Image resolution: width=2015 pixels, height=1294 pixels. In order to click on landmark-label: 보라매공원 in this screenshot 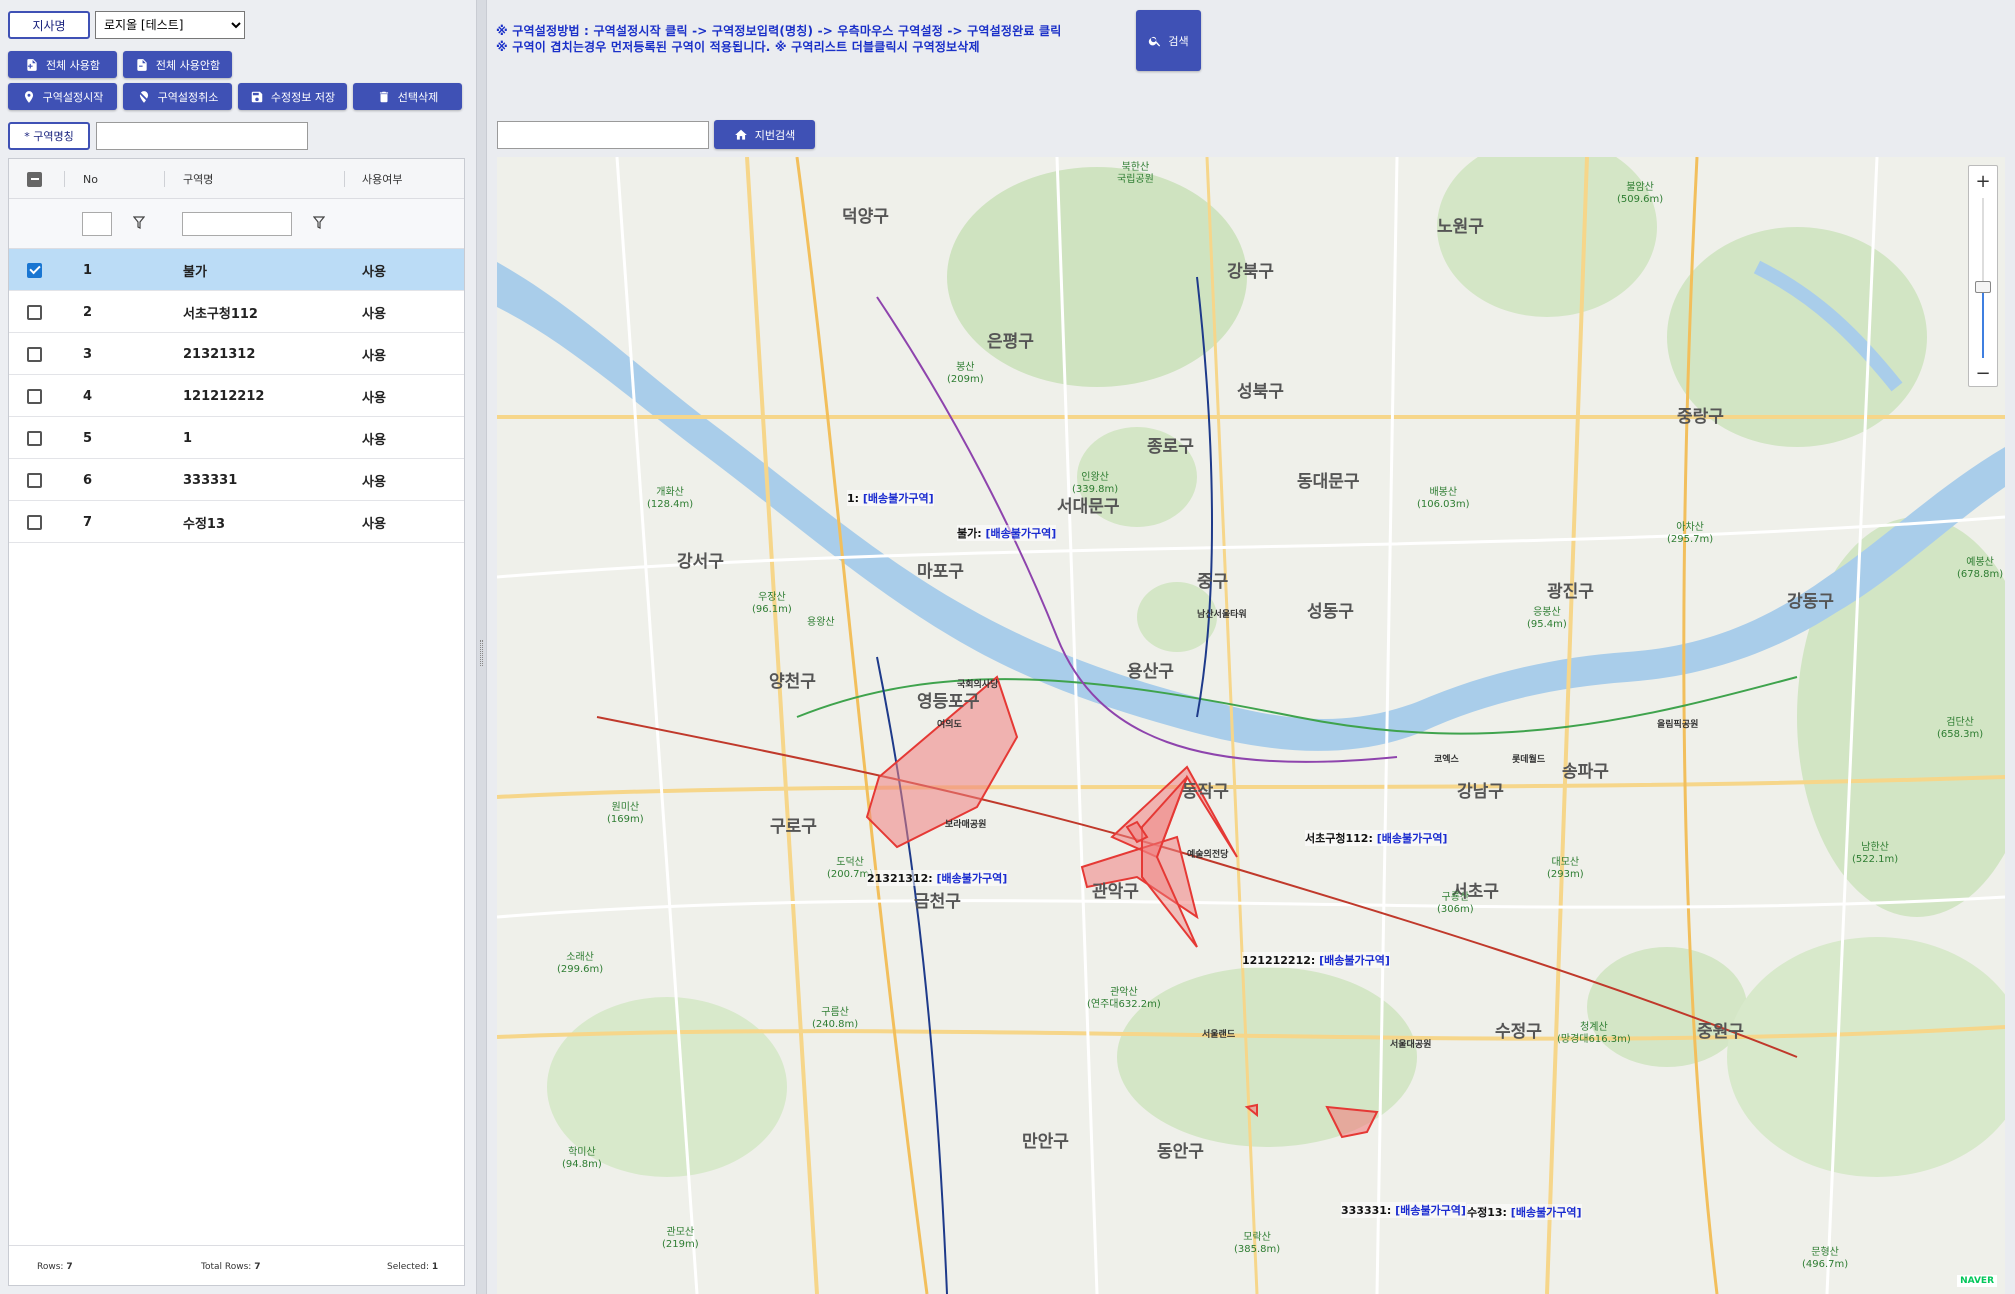, I will do `click(966, 825)`.